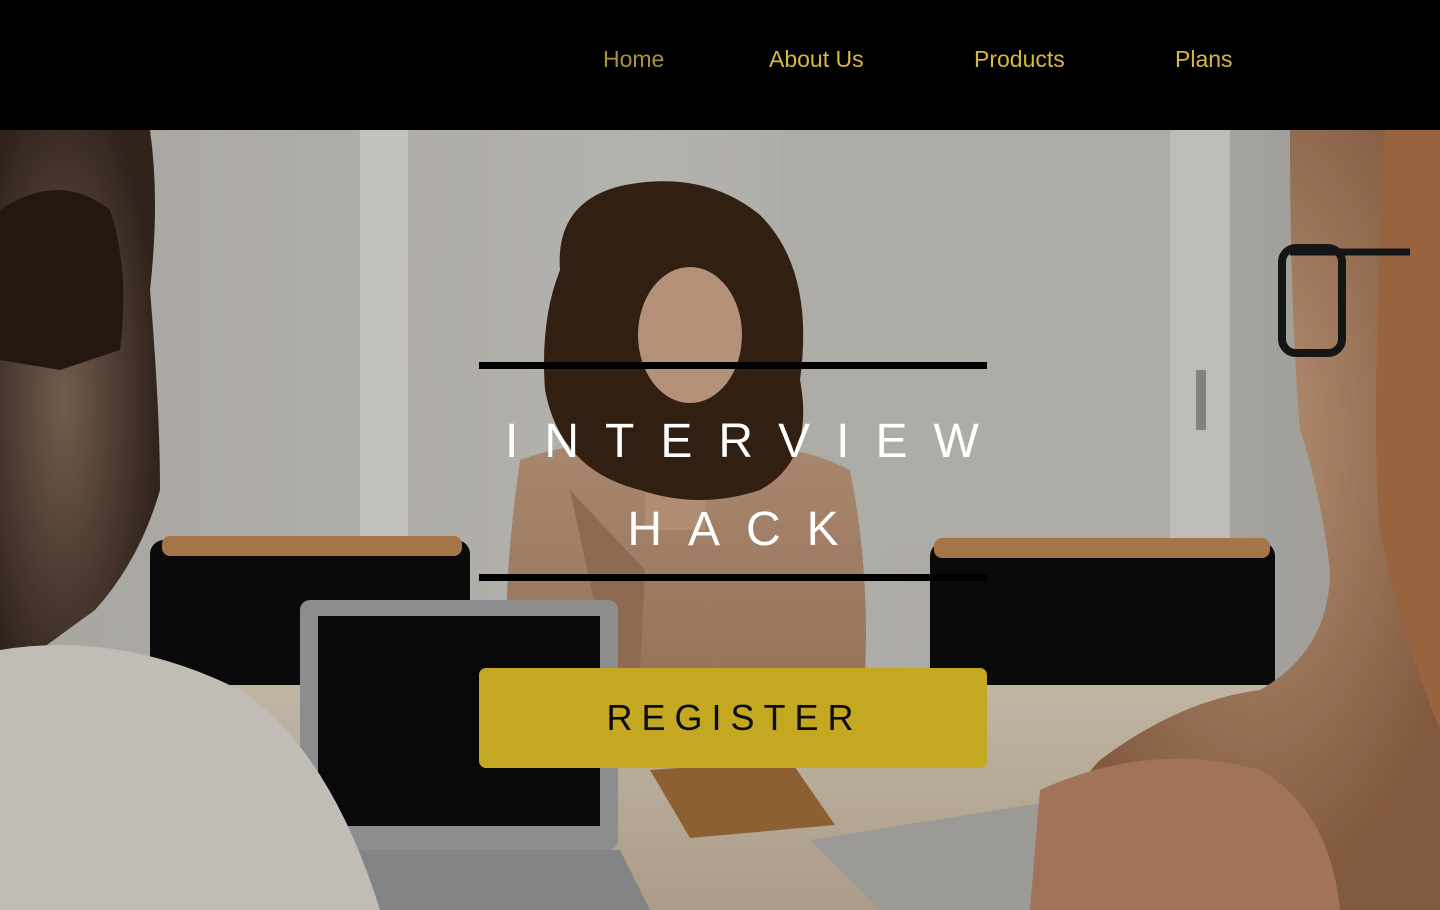 The image size is (1440, 910). What do you see at coordinates (733, 718) in the screenshot?
I see `register-button: REGISTER` at bounding box center [733, 718].